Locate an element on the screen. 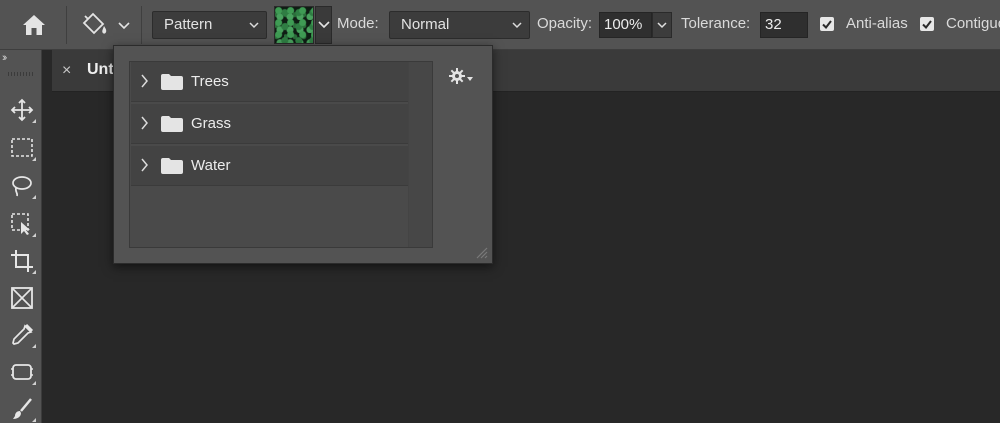  mode-value: Normal is located at coordinates (425, 24).